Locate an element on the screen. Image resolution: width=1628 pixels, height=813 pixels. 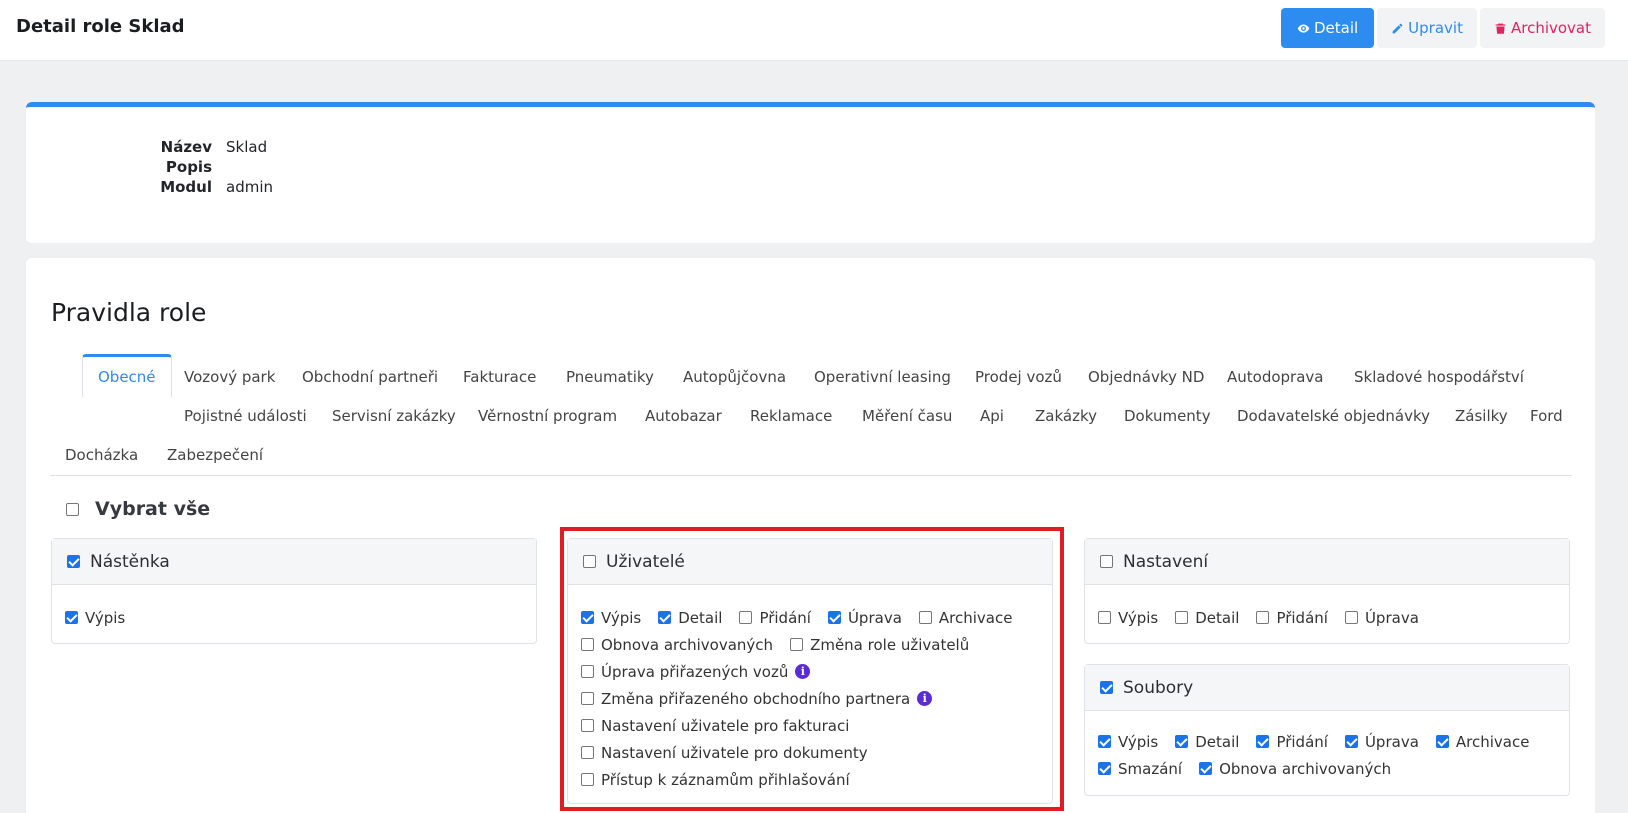
tab-mereni-casu: Měření času is located at coordinates (907, 416).